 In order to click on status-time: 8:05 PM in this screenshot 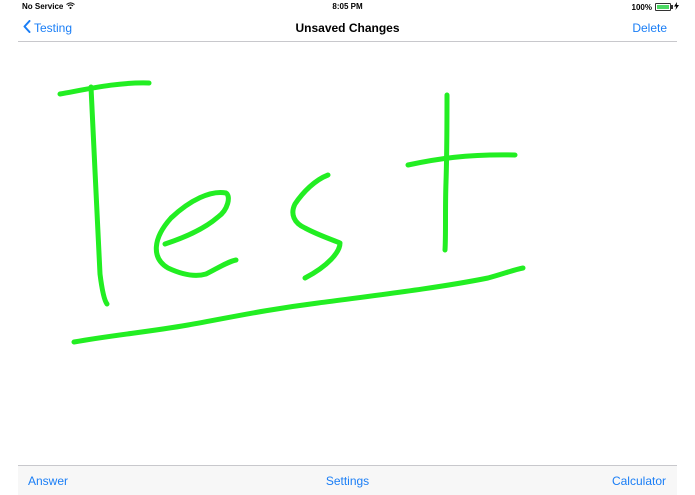, I will do `click(347, 6)`.